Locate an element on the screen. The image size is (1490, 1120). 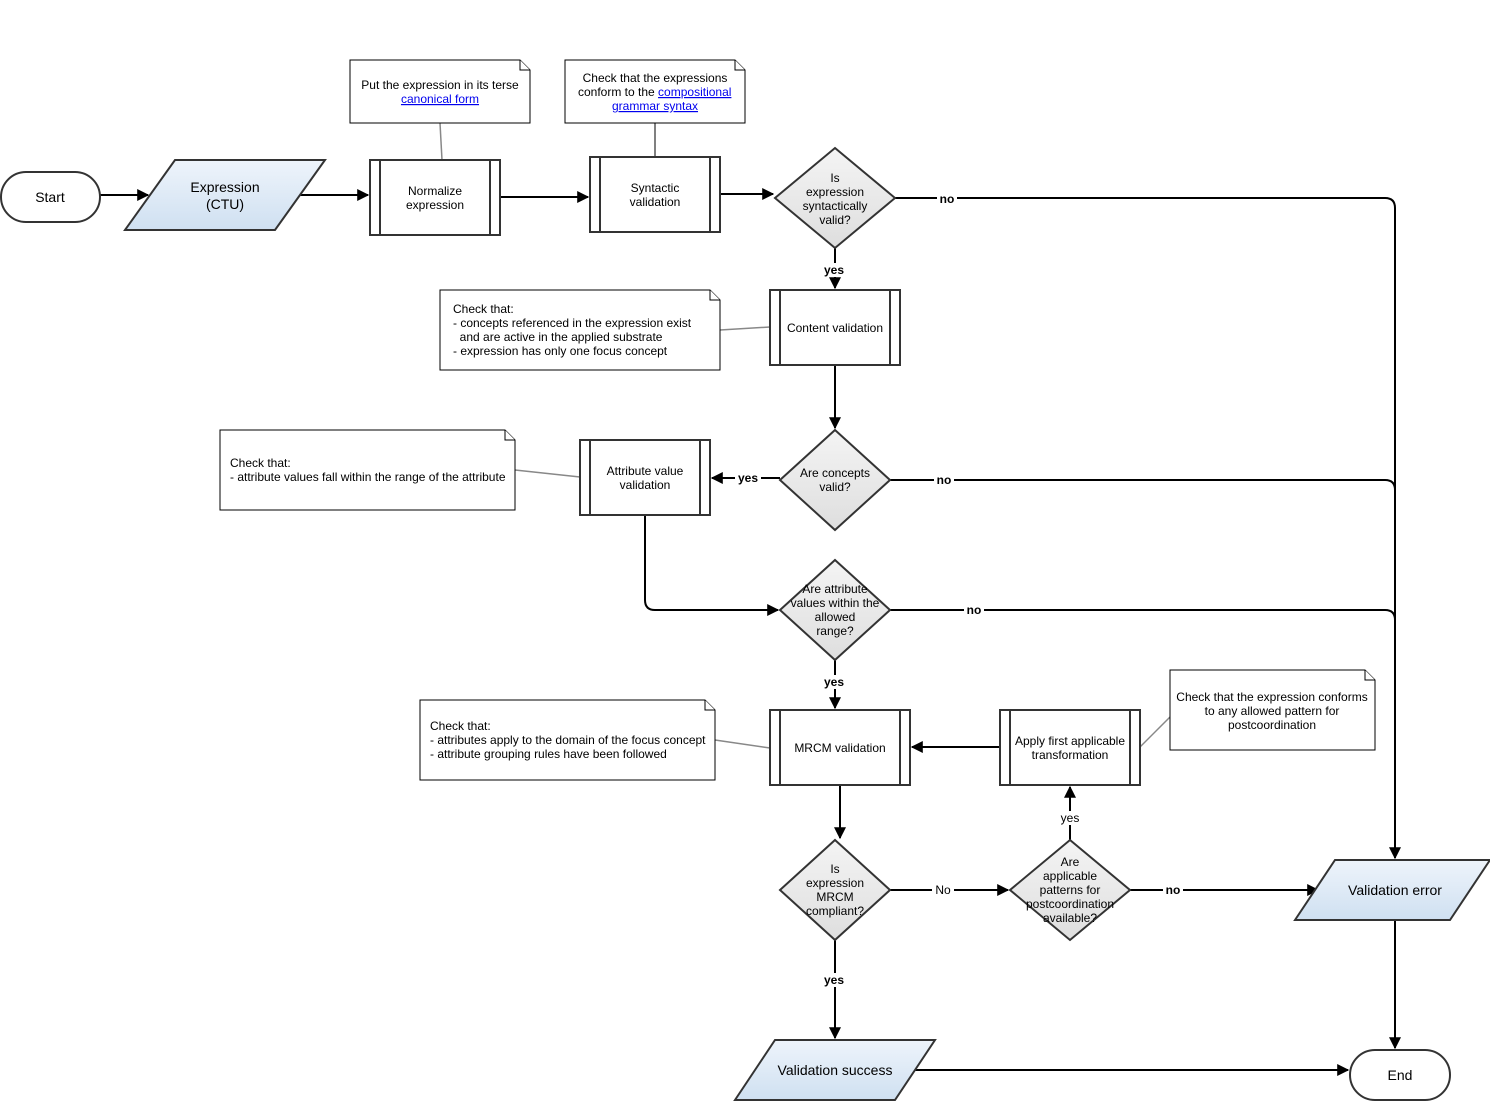
svg-text:Syntacticvalidation: Syntactic validation is located at coordinates (655, 195).